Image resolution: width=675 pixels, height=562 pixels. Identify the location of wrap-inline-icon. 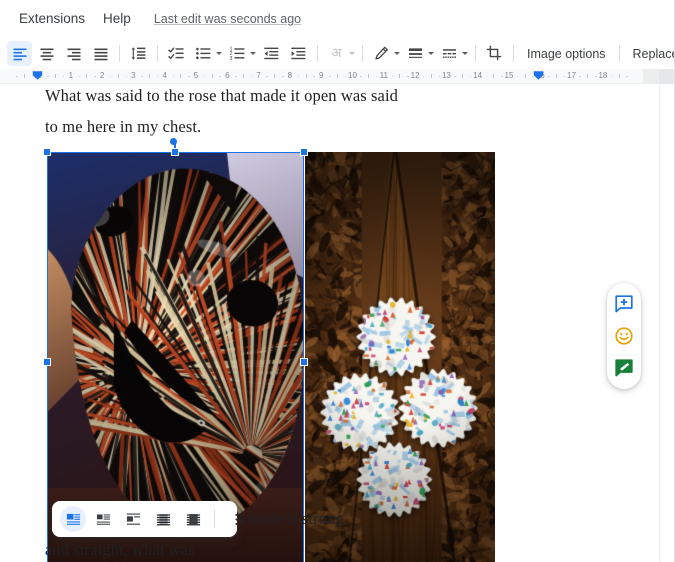
(73, 519).